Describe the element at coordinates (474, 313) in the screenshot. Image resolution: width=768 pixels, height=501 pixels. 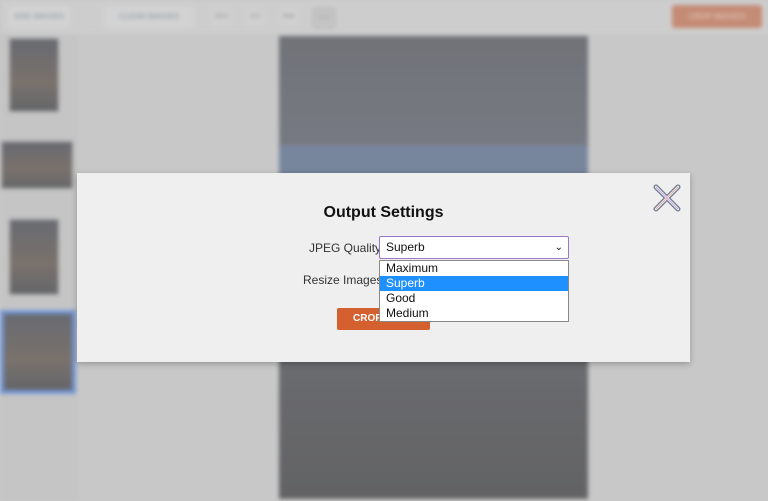
I see `option-medium: Medium` at that location.